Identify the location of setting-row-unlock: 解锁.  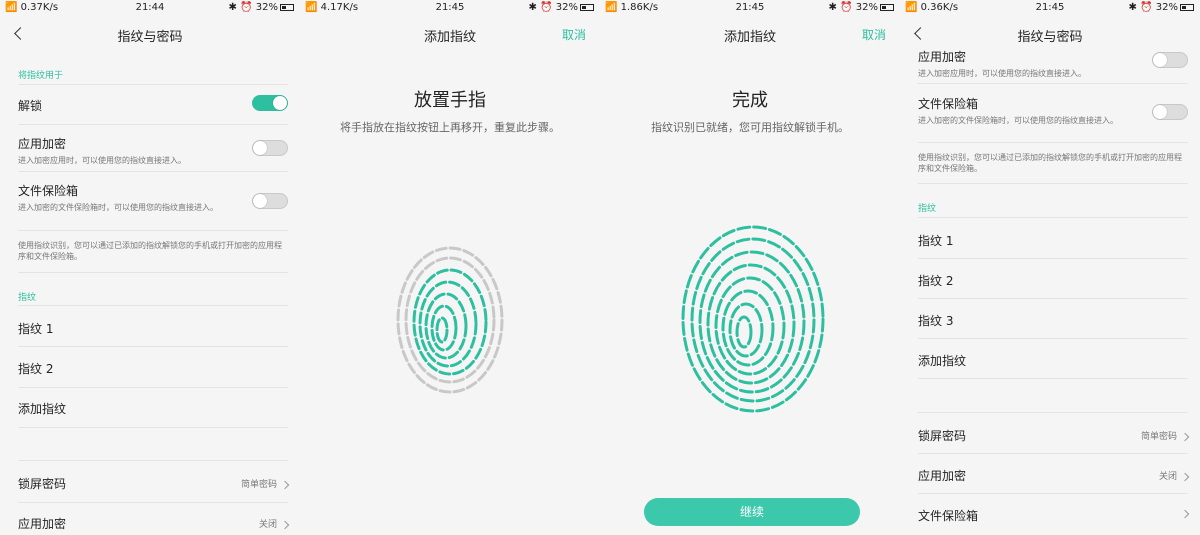
(153, 105).